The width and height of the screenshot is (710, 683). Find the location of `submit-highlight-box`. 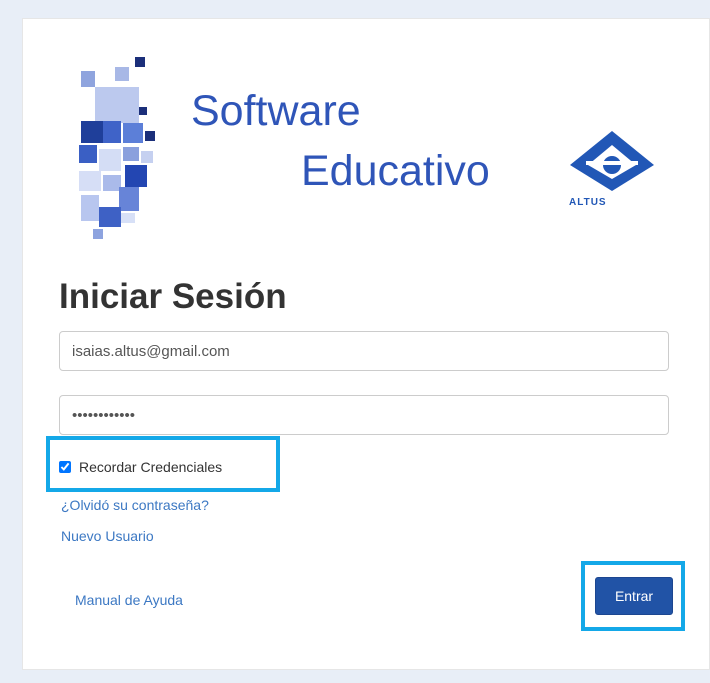

submit-highlight-box is located at coordinates (633, 596).